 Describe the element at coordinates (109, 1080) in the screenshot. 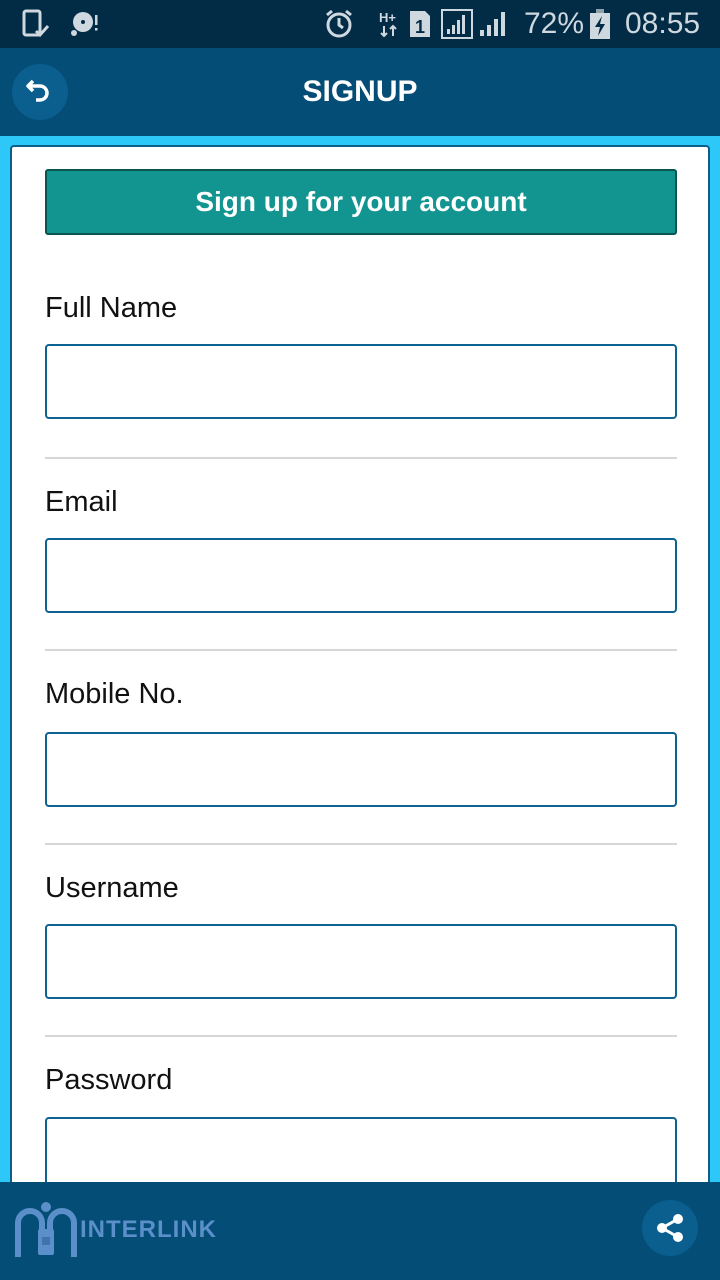

I see `password-label: Password` at that location.